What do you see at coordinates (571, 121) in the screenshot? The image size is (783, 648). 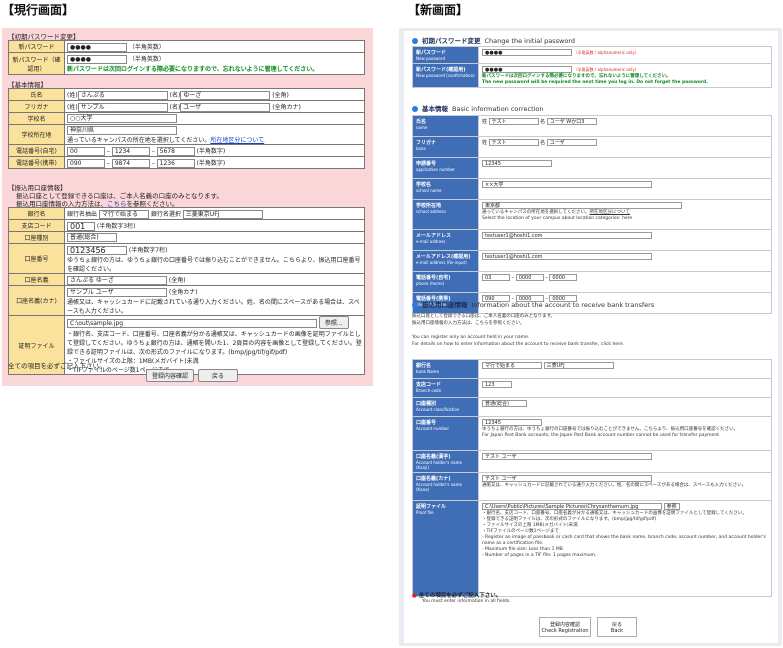 I see `new-mei: ユーザ Wか口3` at bounding box center [571, 121].